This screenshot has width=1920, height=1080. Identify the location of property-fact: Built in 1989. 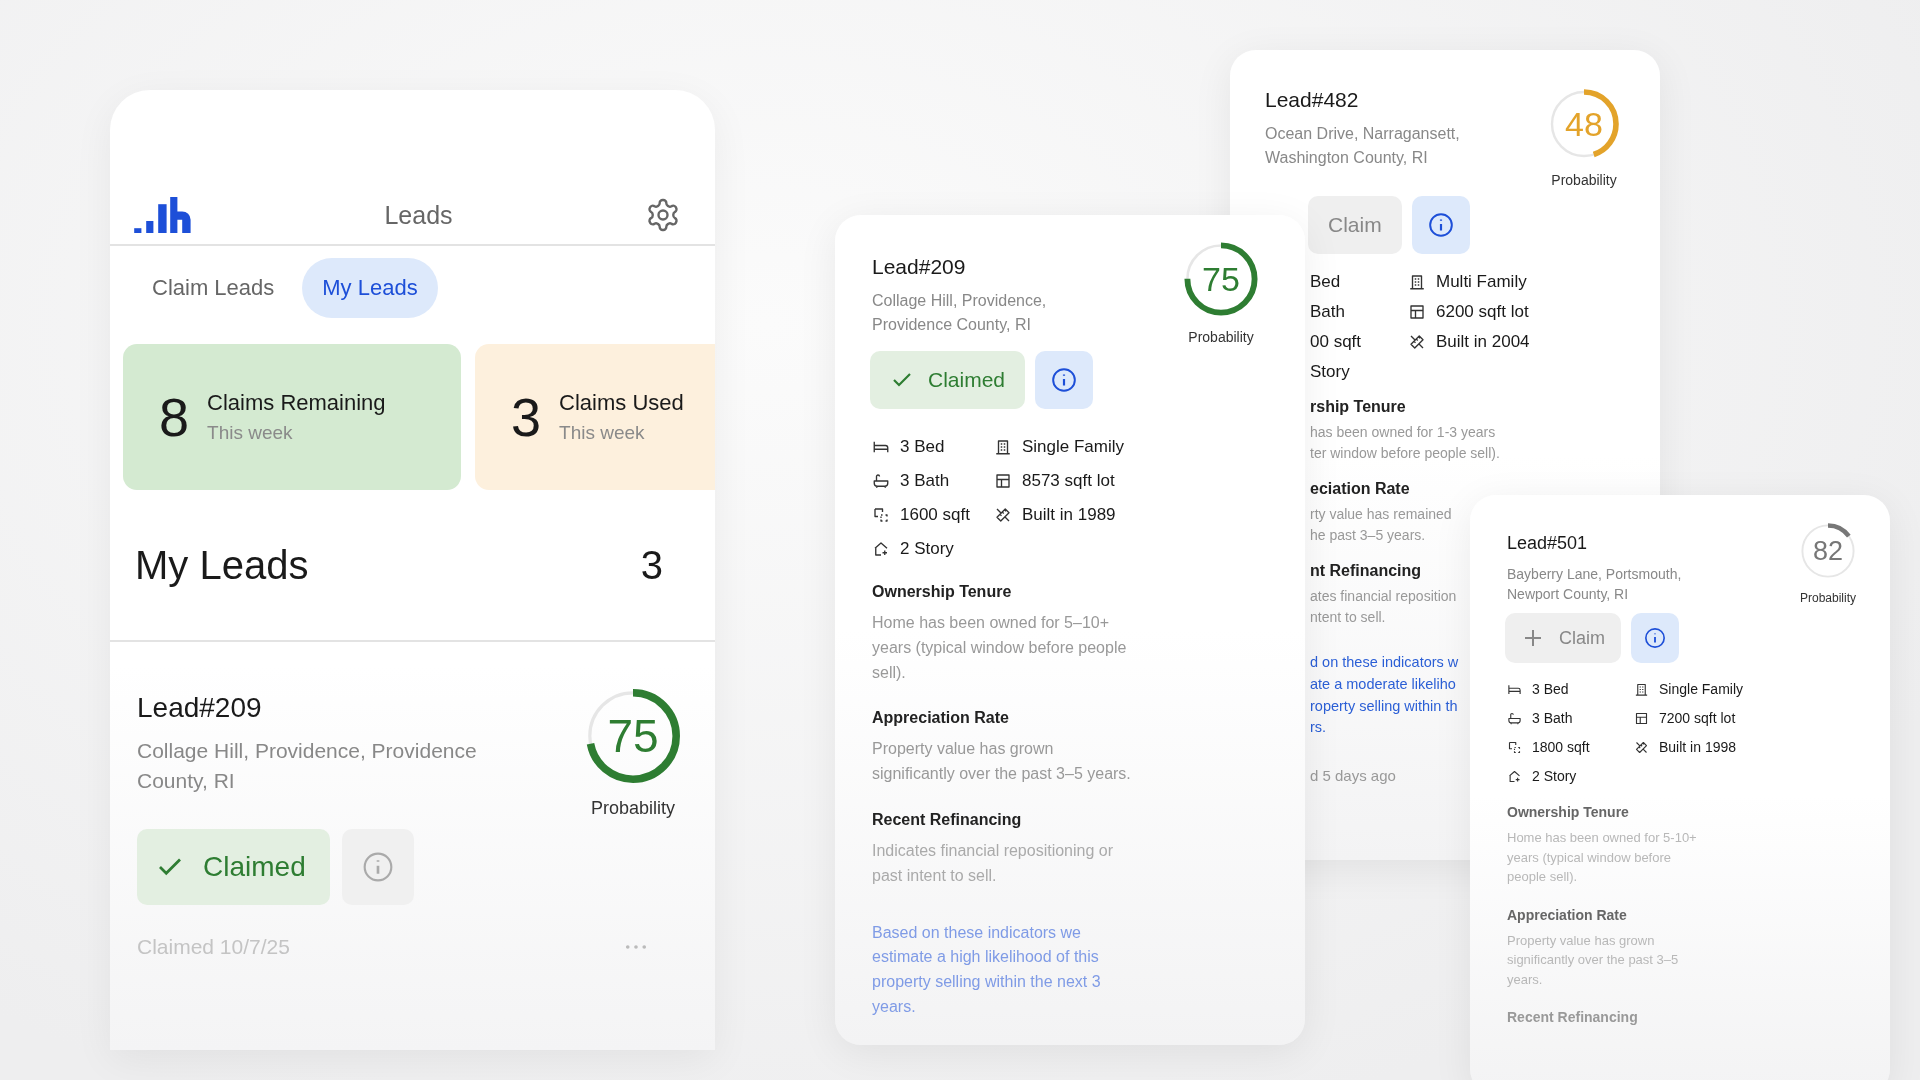
(1069, 515).